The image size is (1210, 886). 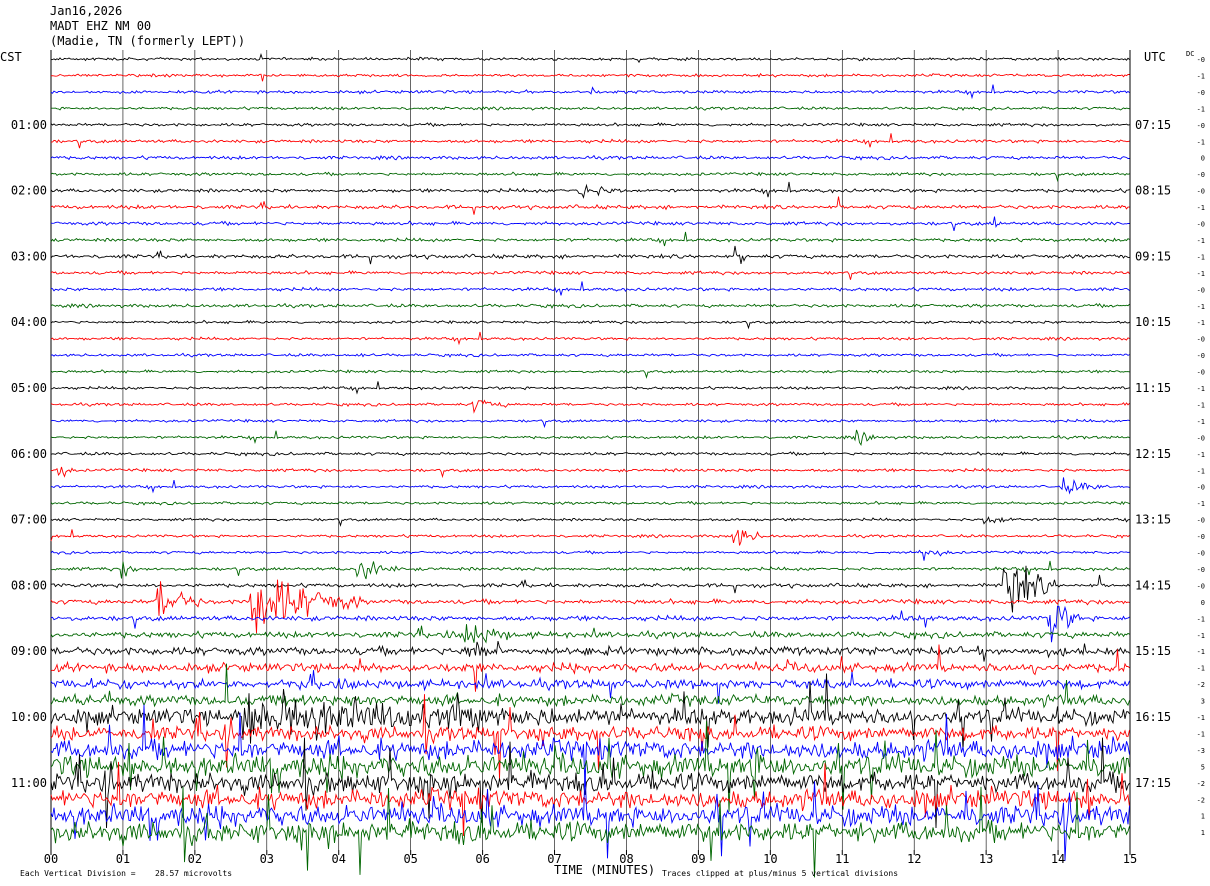 I want to click on x-tick-label: 02, so click(x=195, y=859).